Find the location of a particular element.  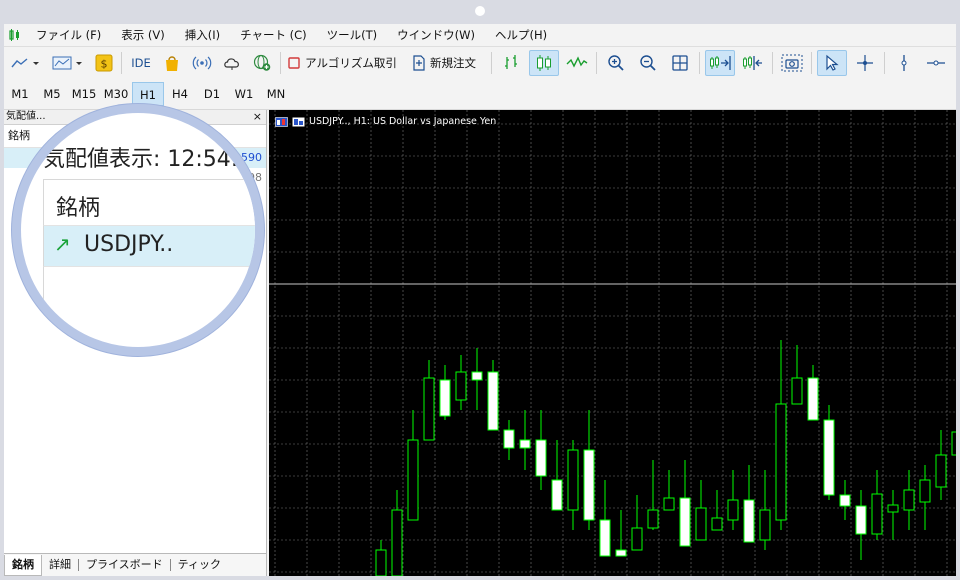

menu-insert: 挿入(I) is located at coordinates (202, 35).